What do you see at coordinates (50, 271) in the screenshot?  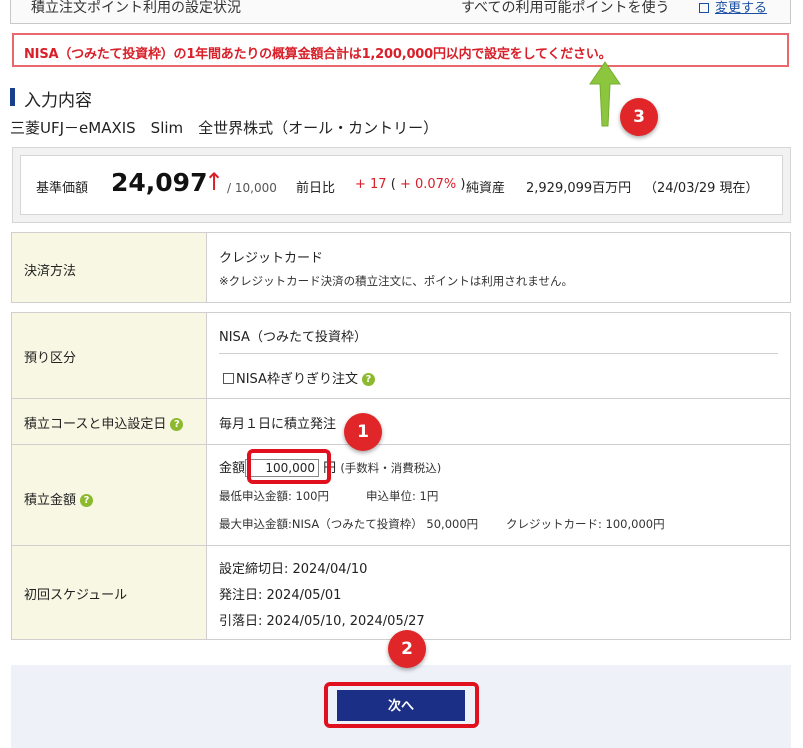 I see `payment-label: 決済方法` at bounding box center [50, 271].